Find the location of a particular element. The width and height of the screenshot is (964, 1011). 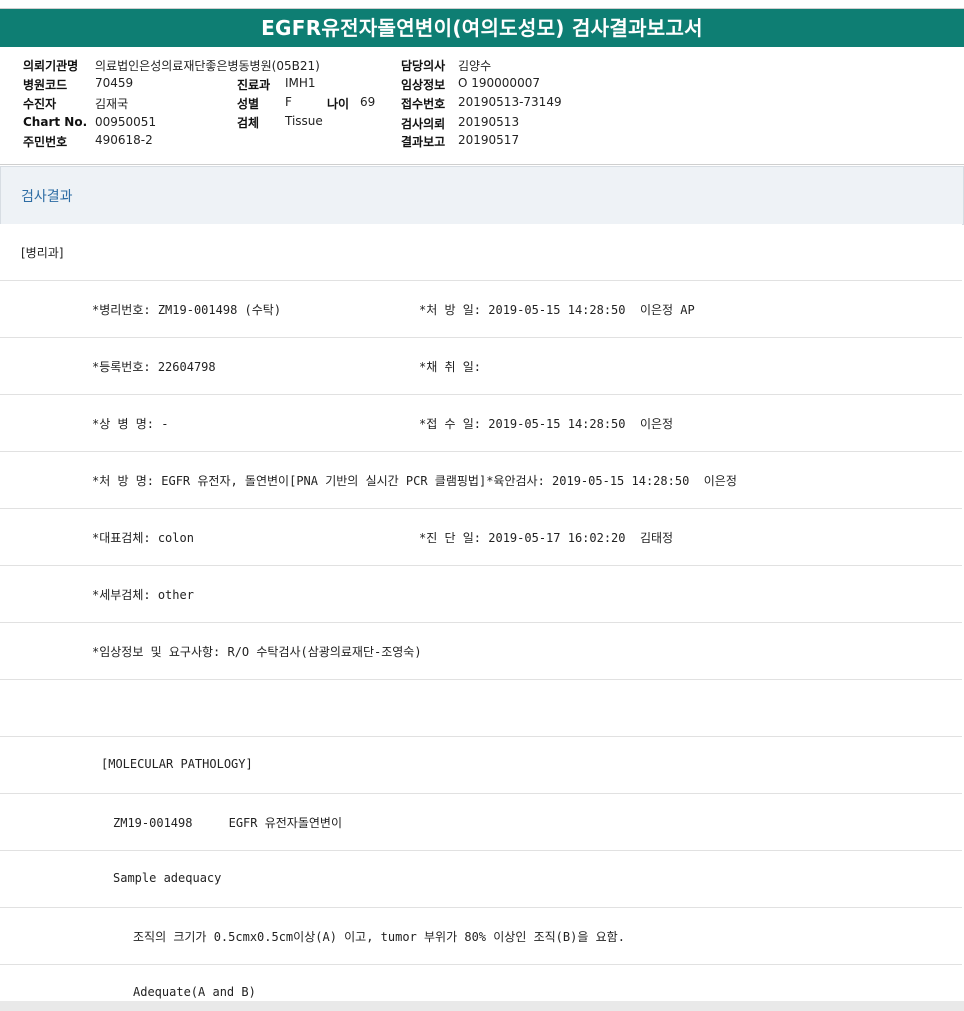

resident-value: 490618-2 is located at coordinates (124, 140).